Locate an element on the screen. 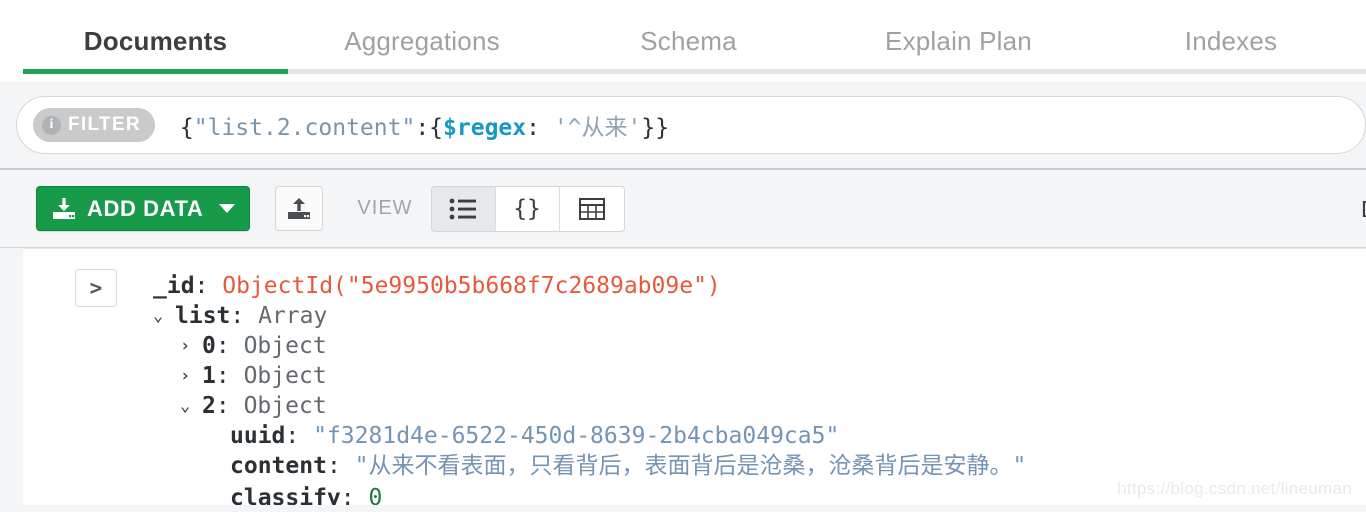  tab-indexes-label: Indexes is located at coordinates (1231, 40).